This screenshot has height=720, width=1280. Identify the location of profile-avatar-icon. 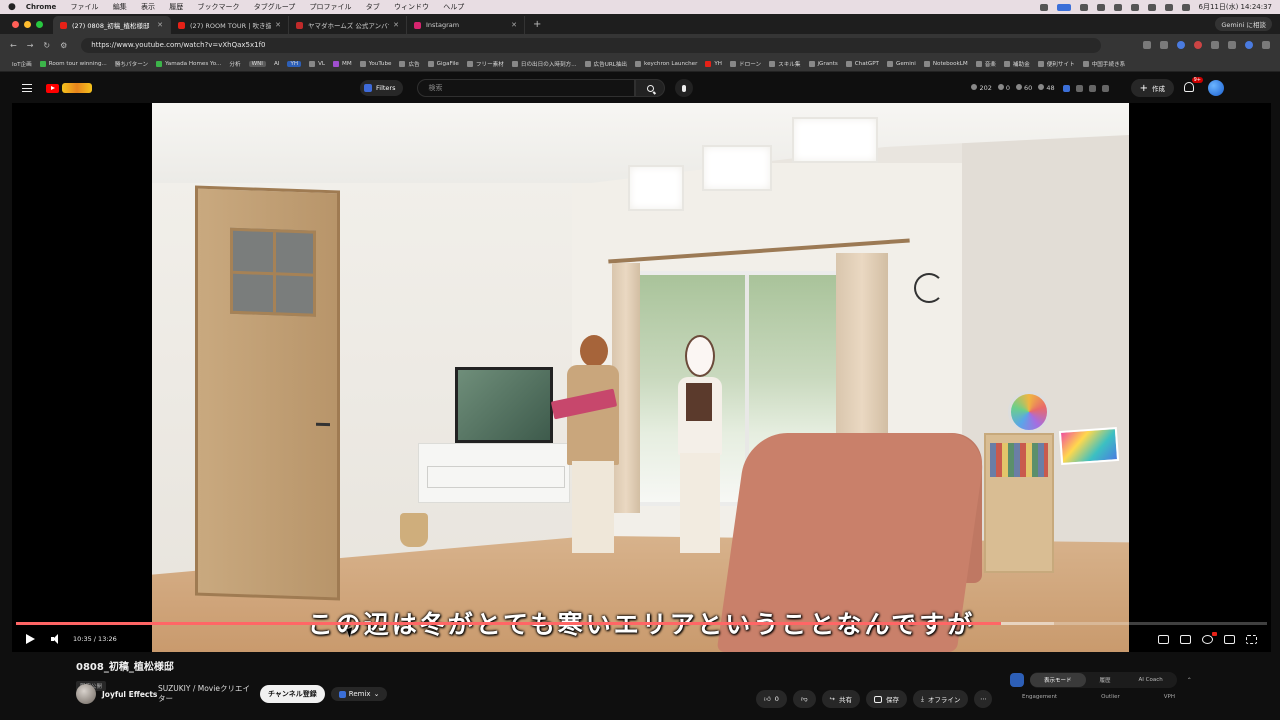
(1249, 45).